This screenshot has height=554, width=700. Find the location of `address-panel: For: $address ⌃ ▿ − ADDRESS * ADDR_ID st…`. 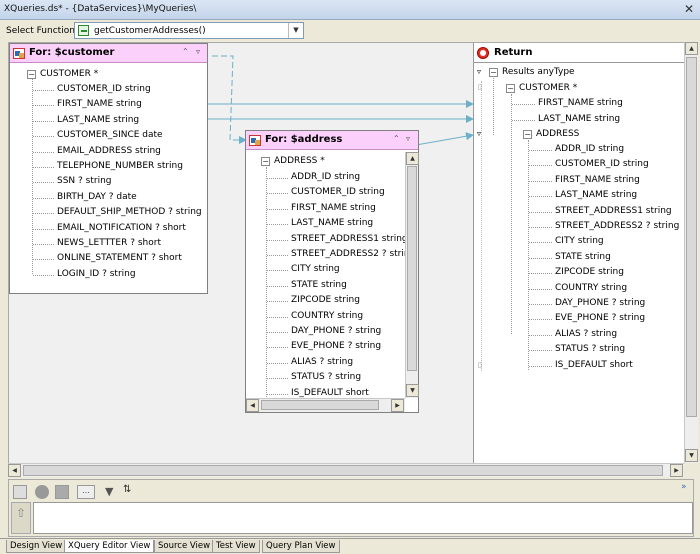

address-panel: For: $address ⌃ ▿ − ADDRESS * ADDR_ID st… is located at coordinates (332, 271).